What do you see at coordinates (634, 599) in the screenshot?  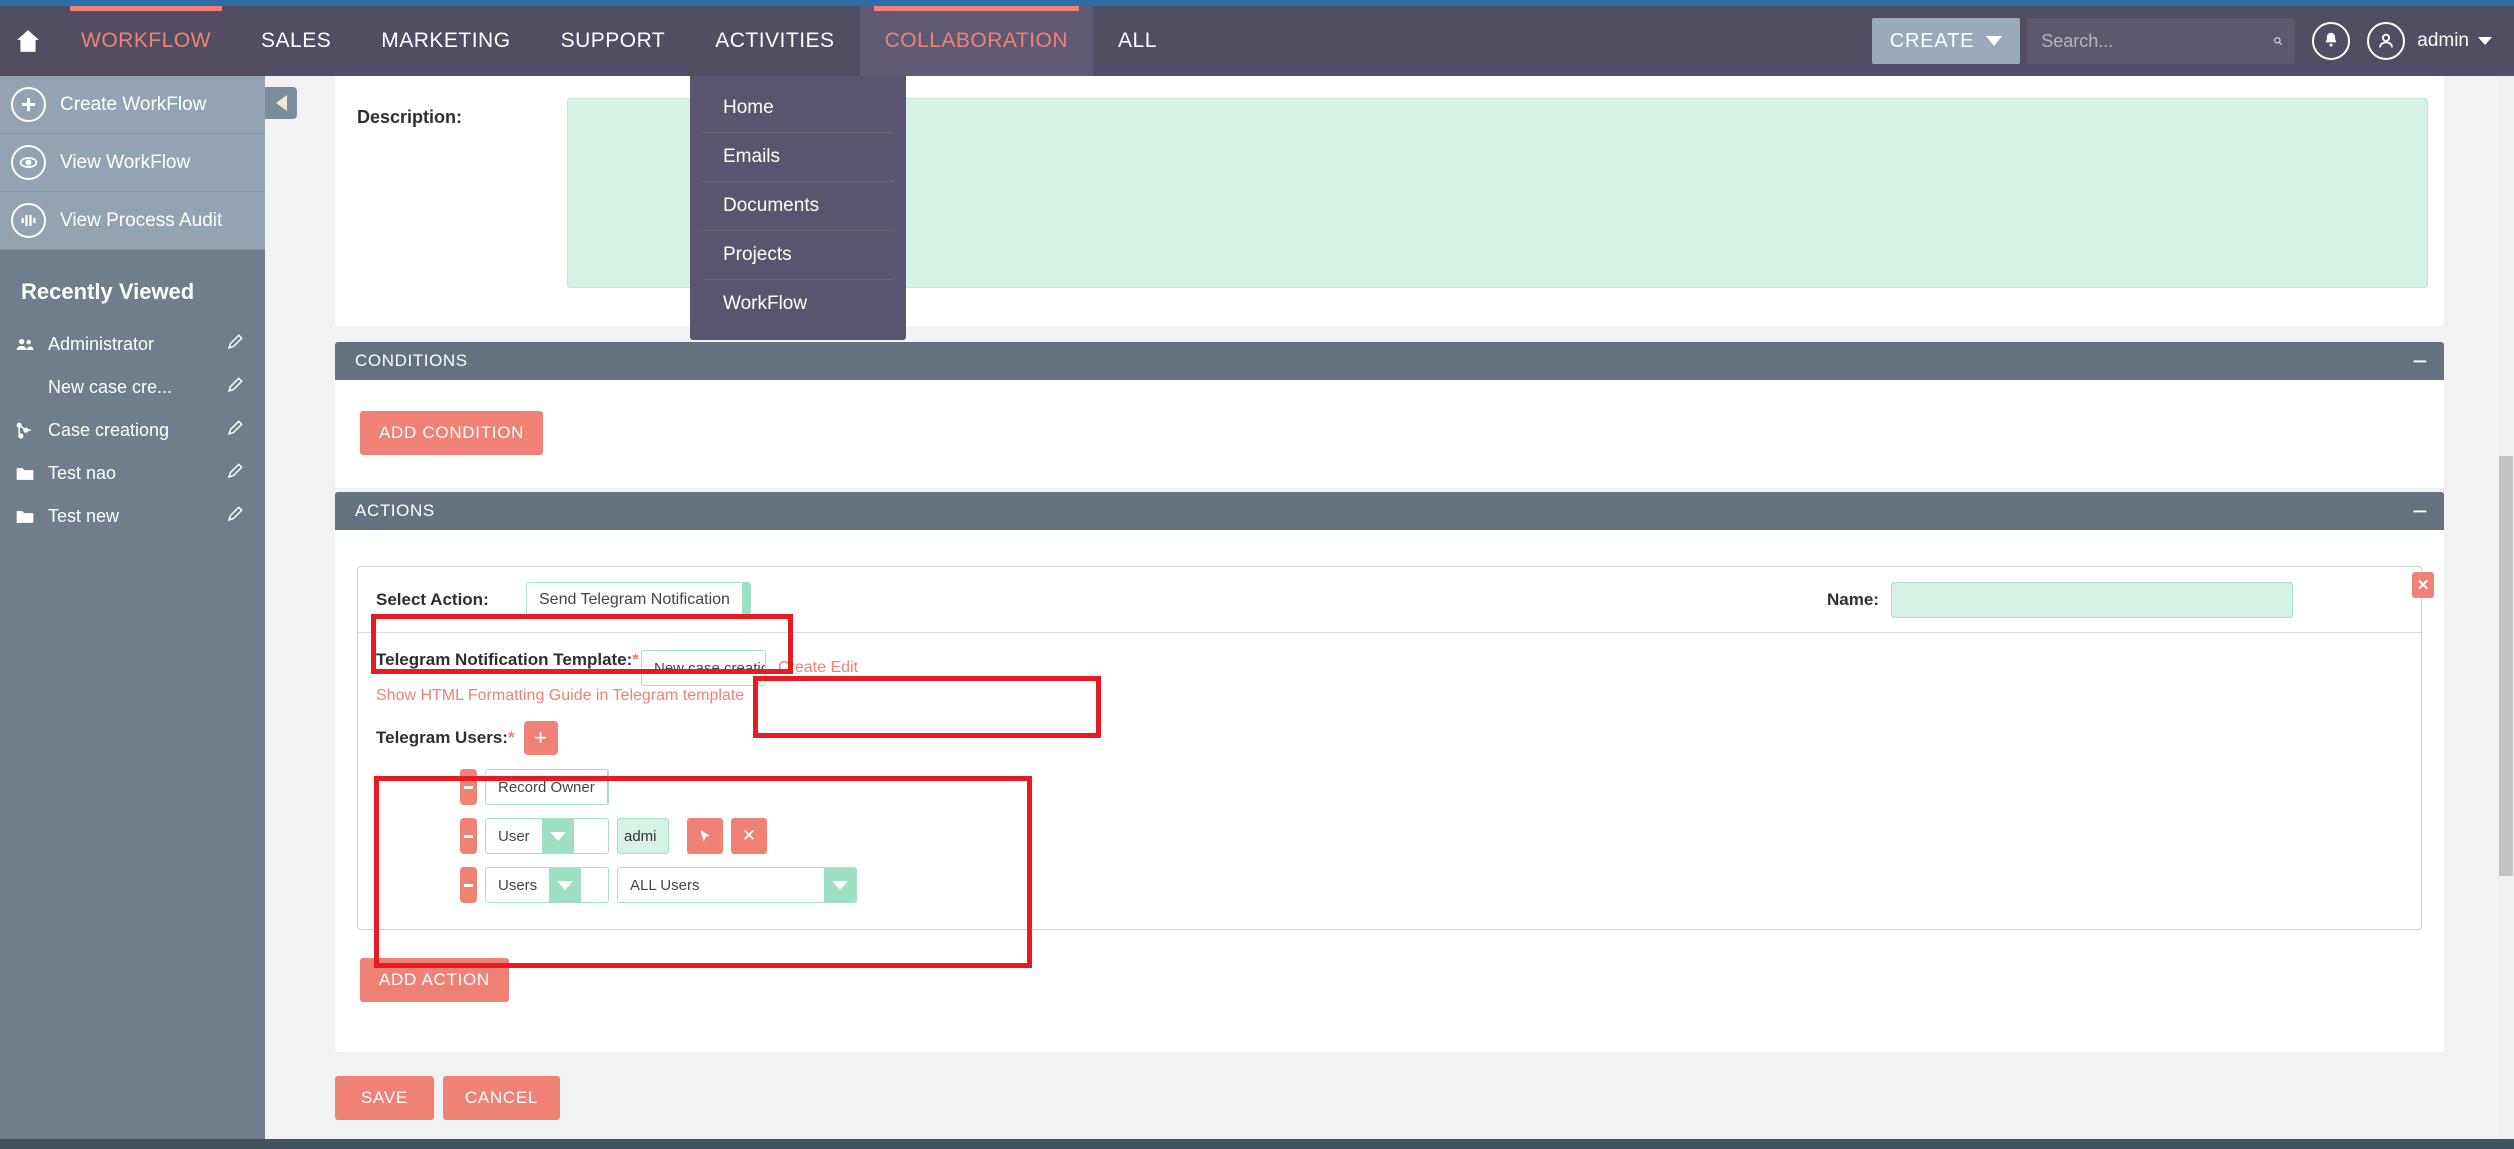 I see `select-action-value: Send Telegram Notification` at bounding box center [634, 599].